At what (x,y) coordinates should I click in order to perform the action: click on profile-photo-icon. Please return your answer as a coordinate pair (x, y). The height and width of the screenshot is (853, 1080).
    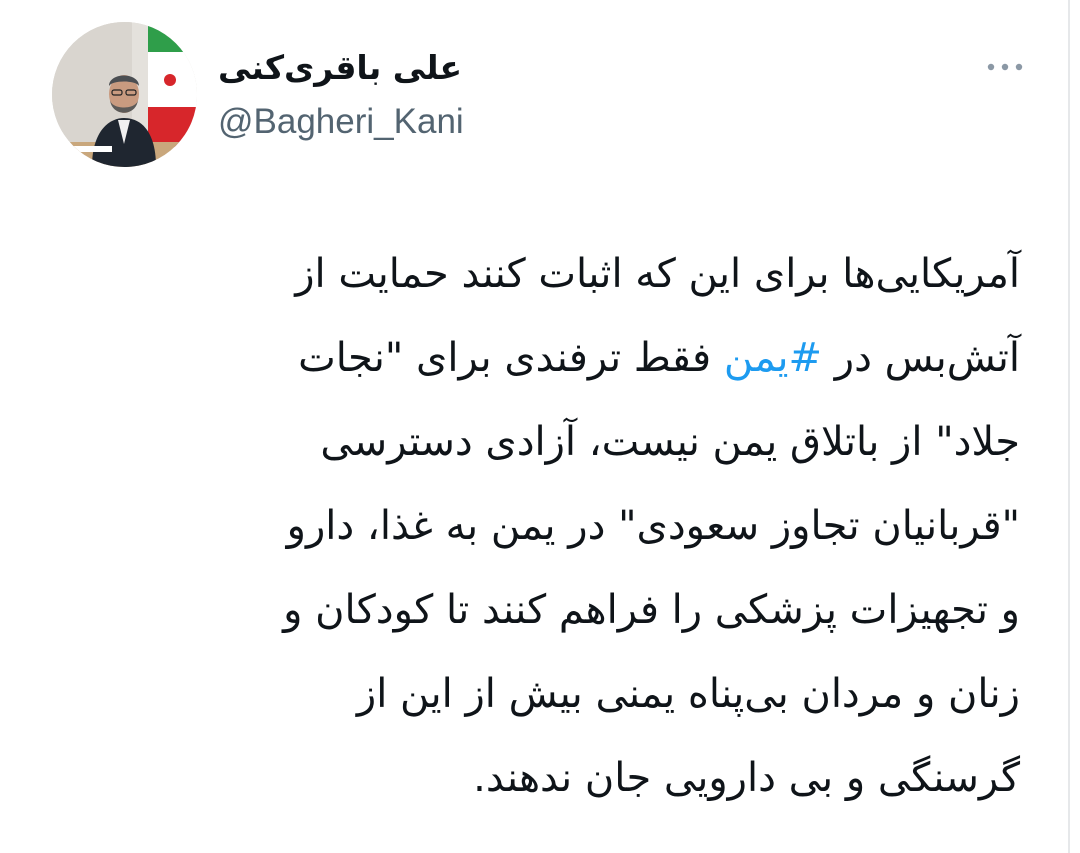
    Looking at the image, I should click on (124, 94).